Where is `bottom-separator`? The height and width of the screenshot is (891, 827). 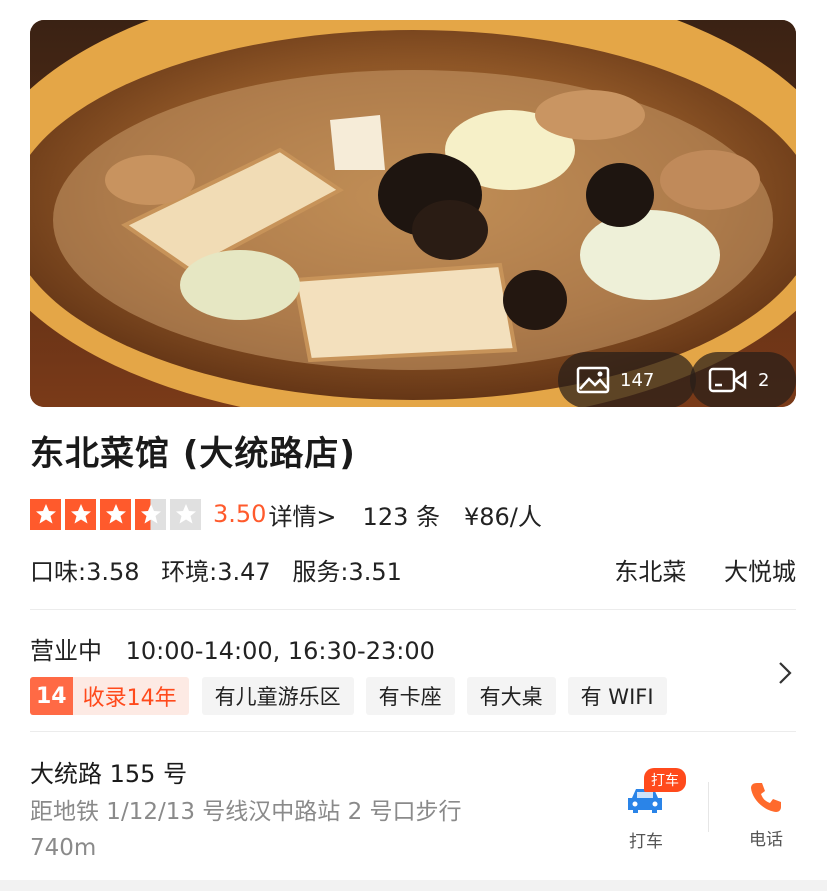
bottom-separator is located at coordinates (413, 885).